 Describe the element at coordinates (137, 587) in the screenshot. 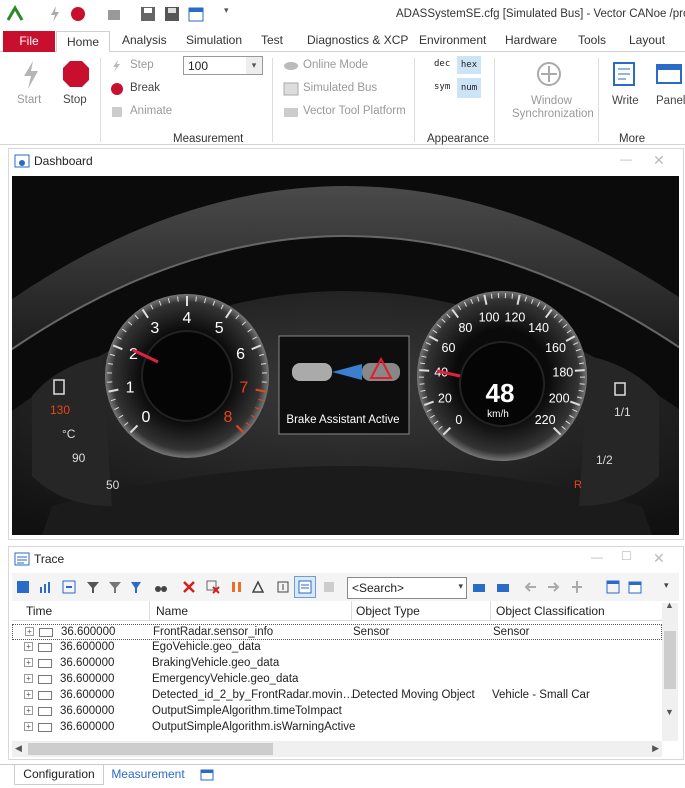

I see `filter-add-icon` at that location.